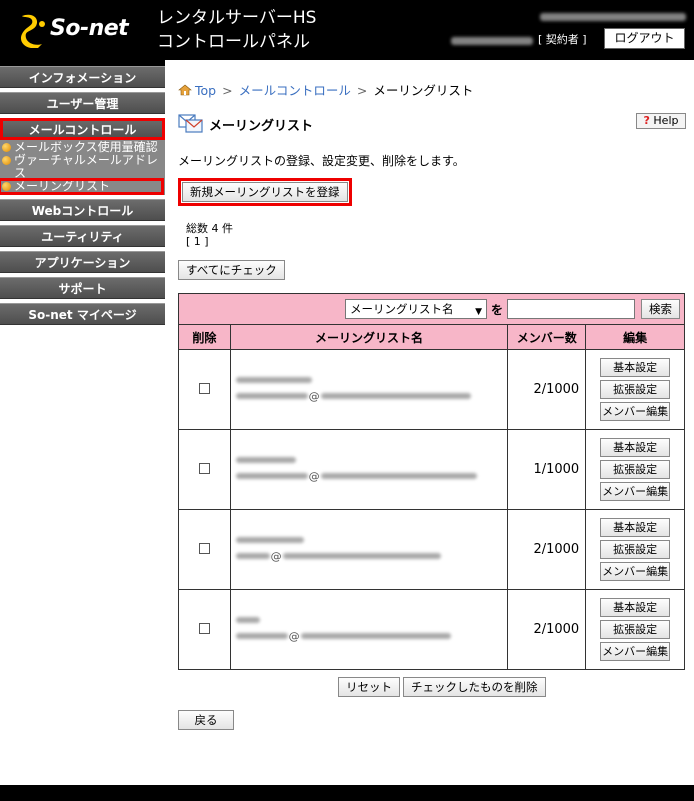 The height and width of the screenshot is (801, 694). I want to click on help-question-icon: ?, so click(646, 120).